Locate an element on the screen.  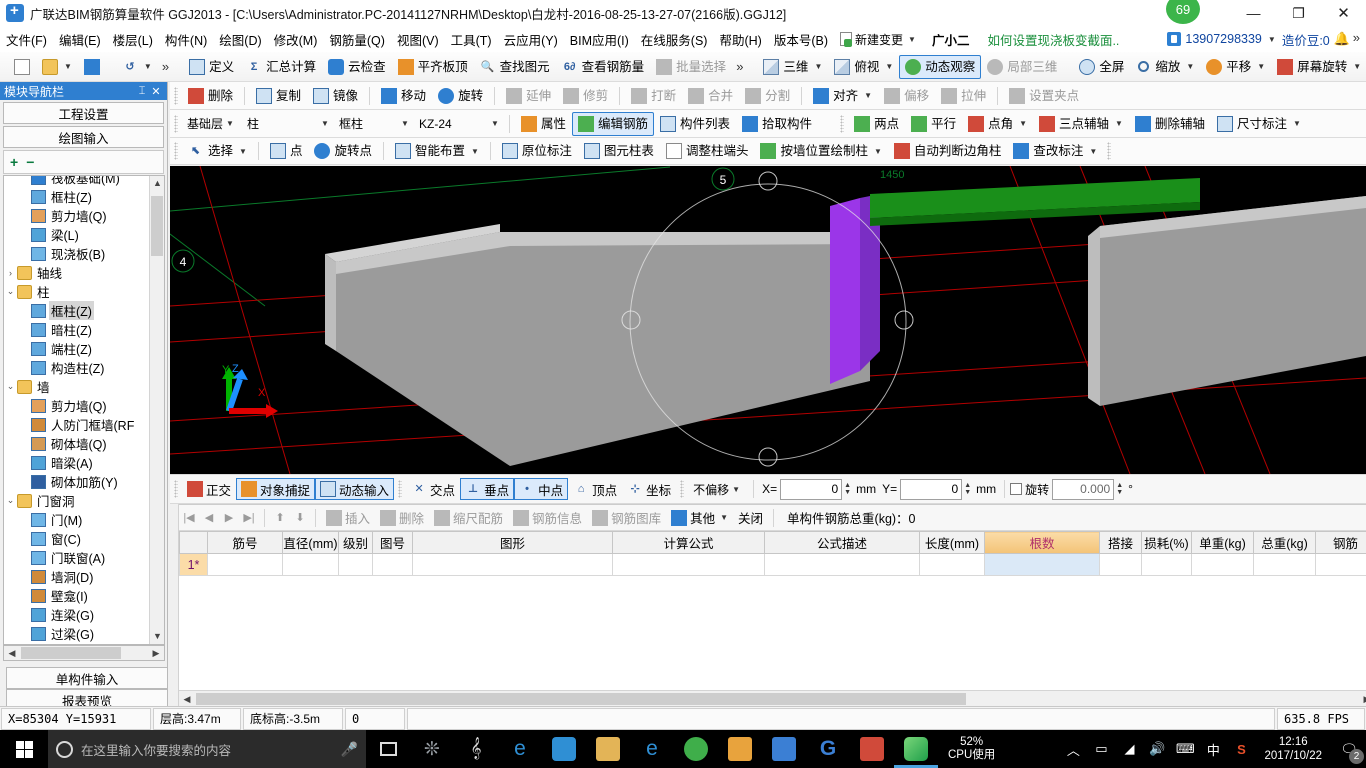
taskbar-app-g: G is located at coordinates (828, 749).